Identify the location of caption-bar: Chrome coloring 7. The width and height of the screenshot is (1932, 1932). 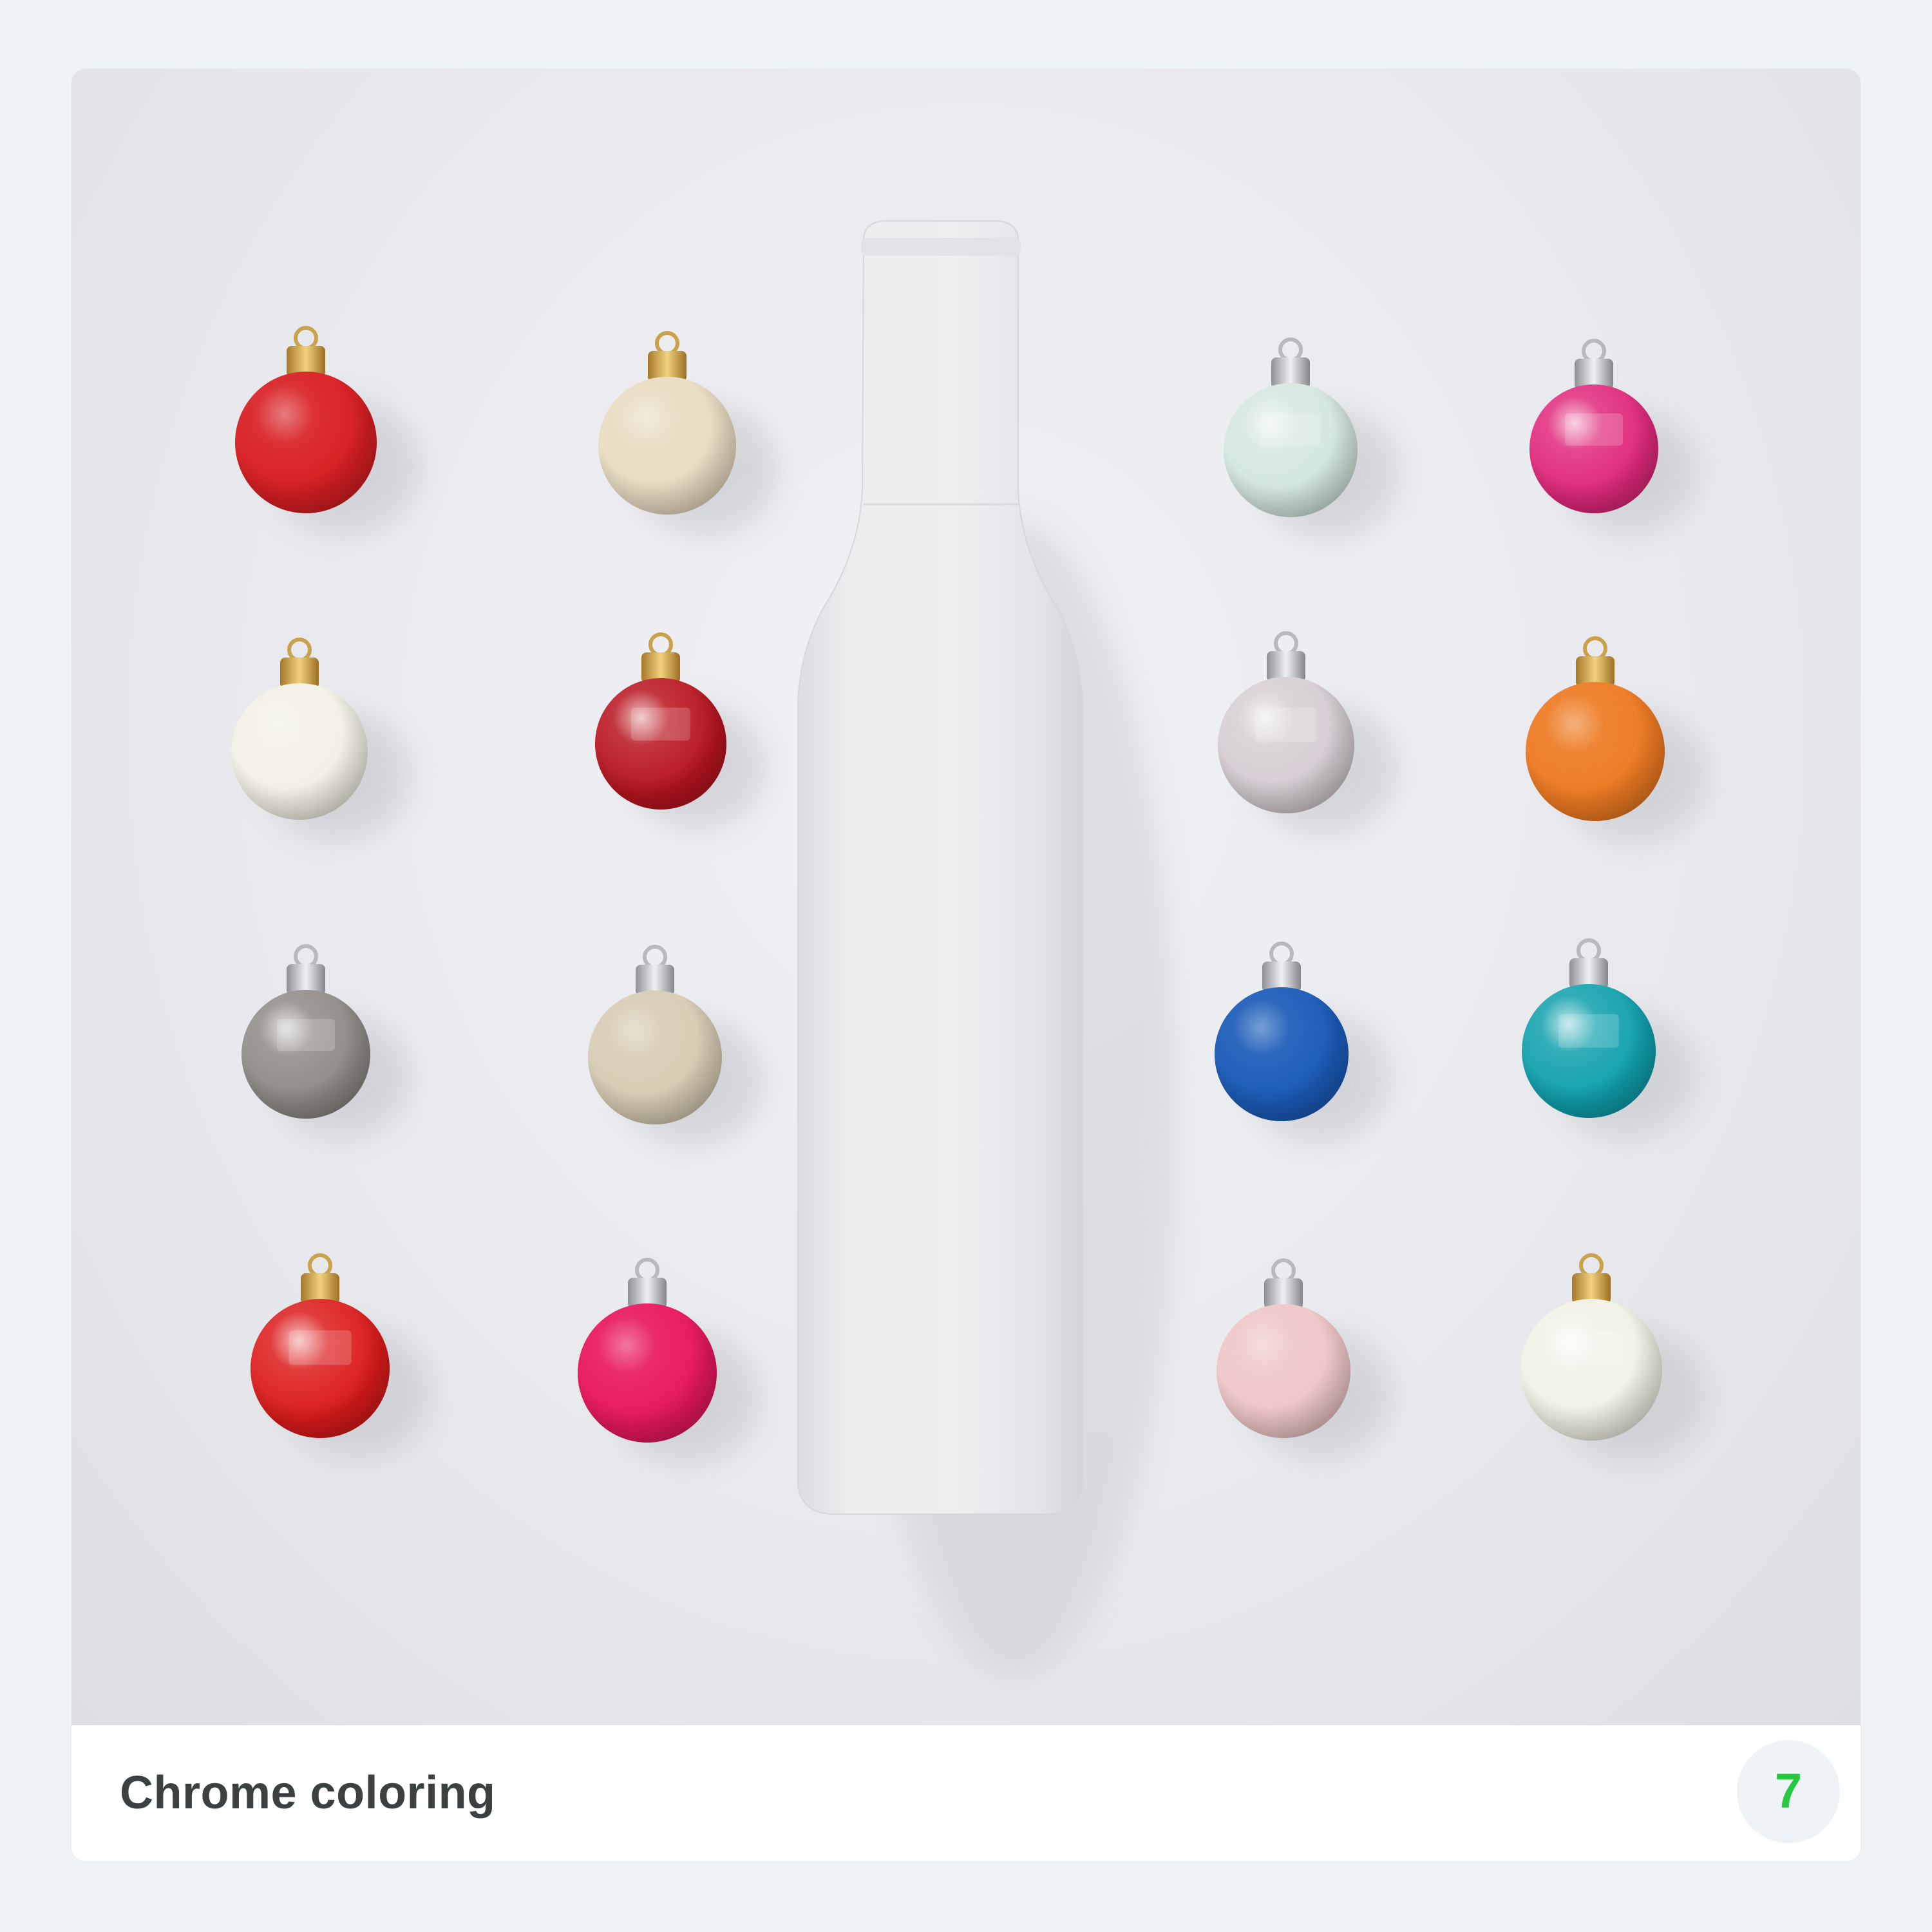
(966, 1793).